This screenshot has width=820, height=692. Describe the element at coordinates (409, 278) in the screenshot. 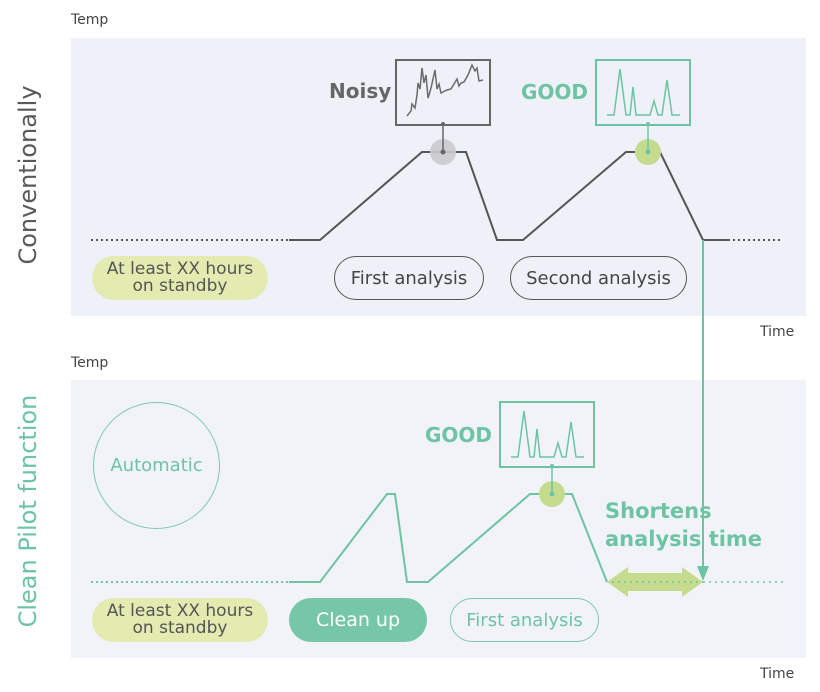

I see `first-analysis-pill-top: First analysis` at that location.